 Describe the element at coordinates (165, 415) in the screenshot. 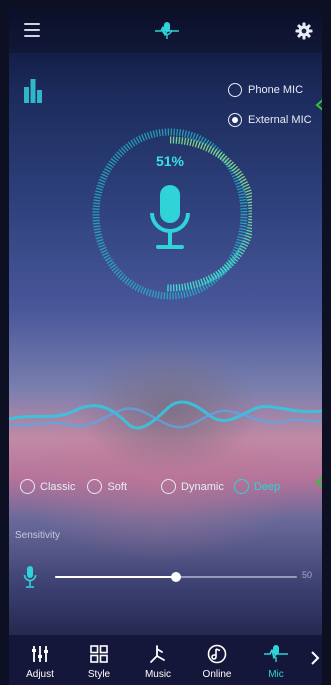

I see `waveform` at that location.